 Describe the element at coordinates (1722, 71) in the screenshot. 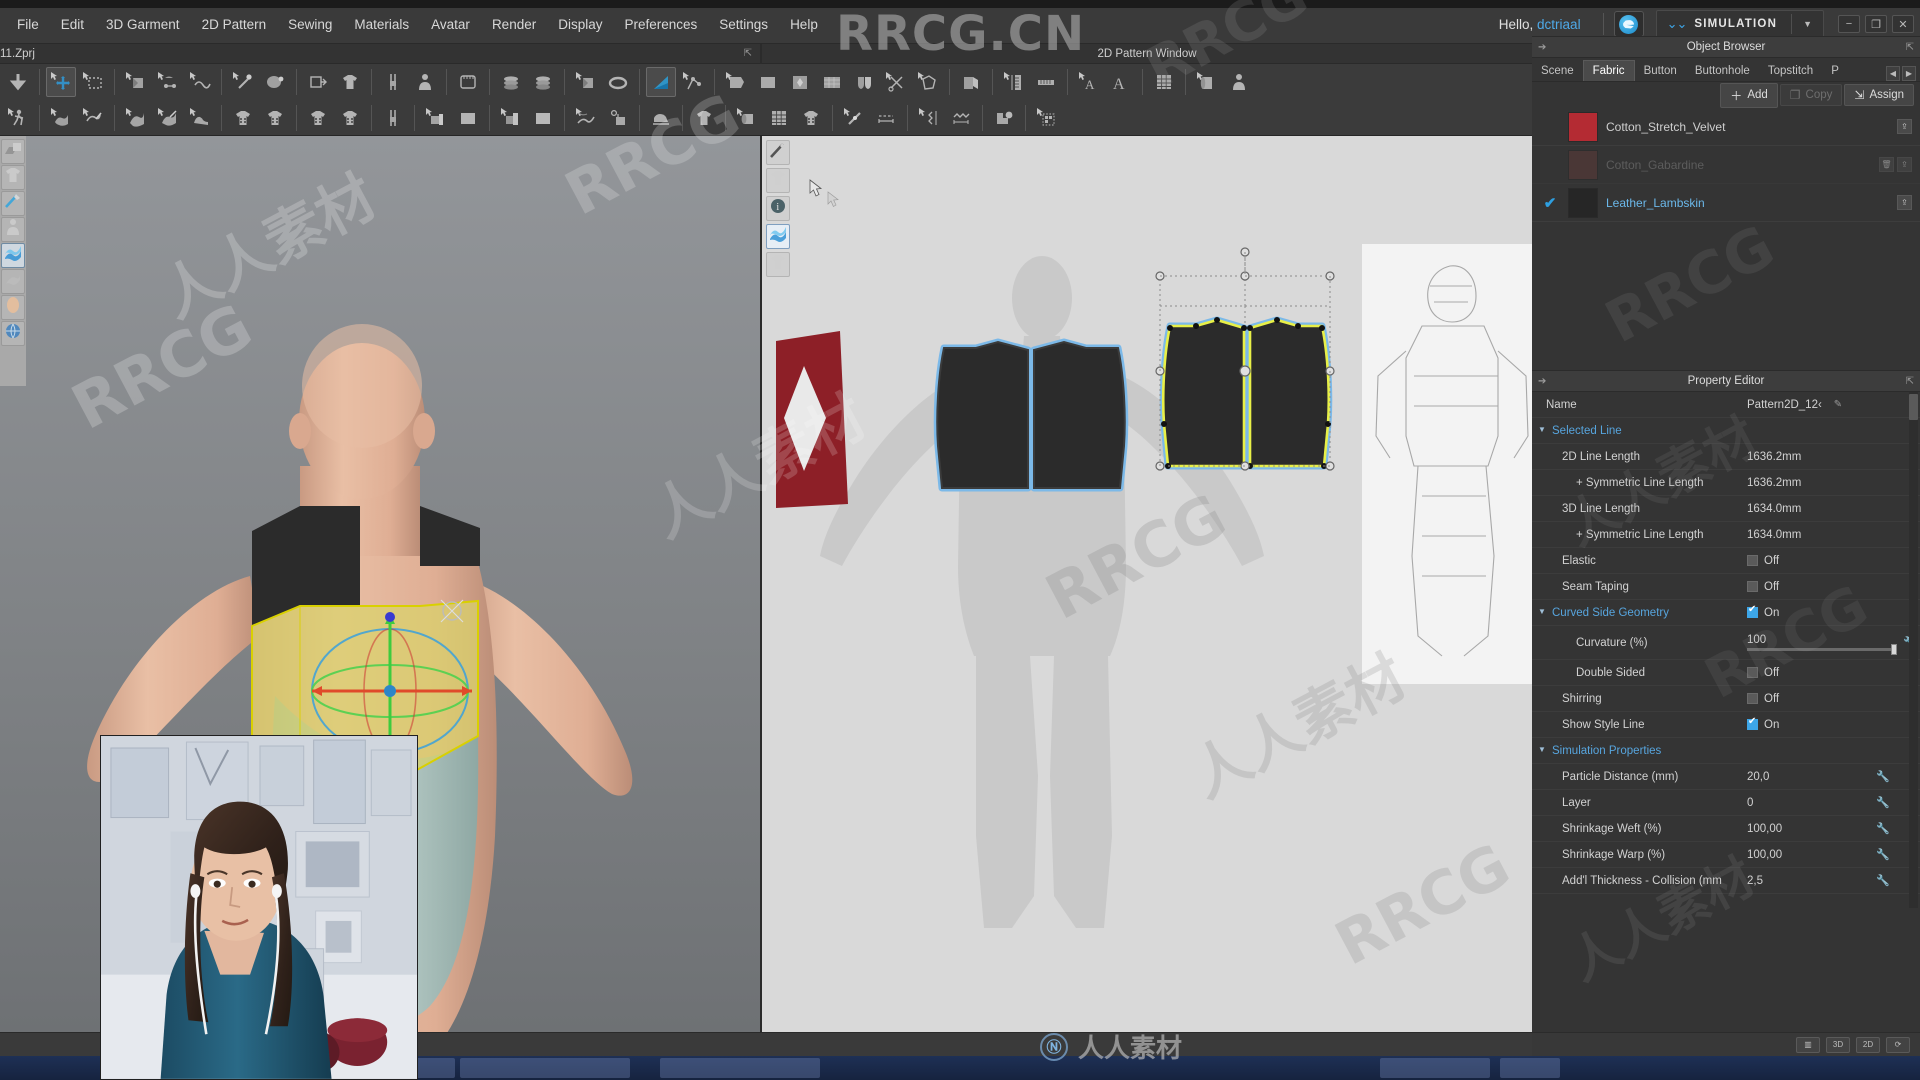

I see `tab-buttonhole: Buttonhole` at that location.